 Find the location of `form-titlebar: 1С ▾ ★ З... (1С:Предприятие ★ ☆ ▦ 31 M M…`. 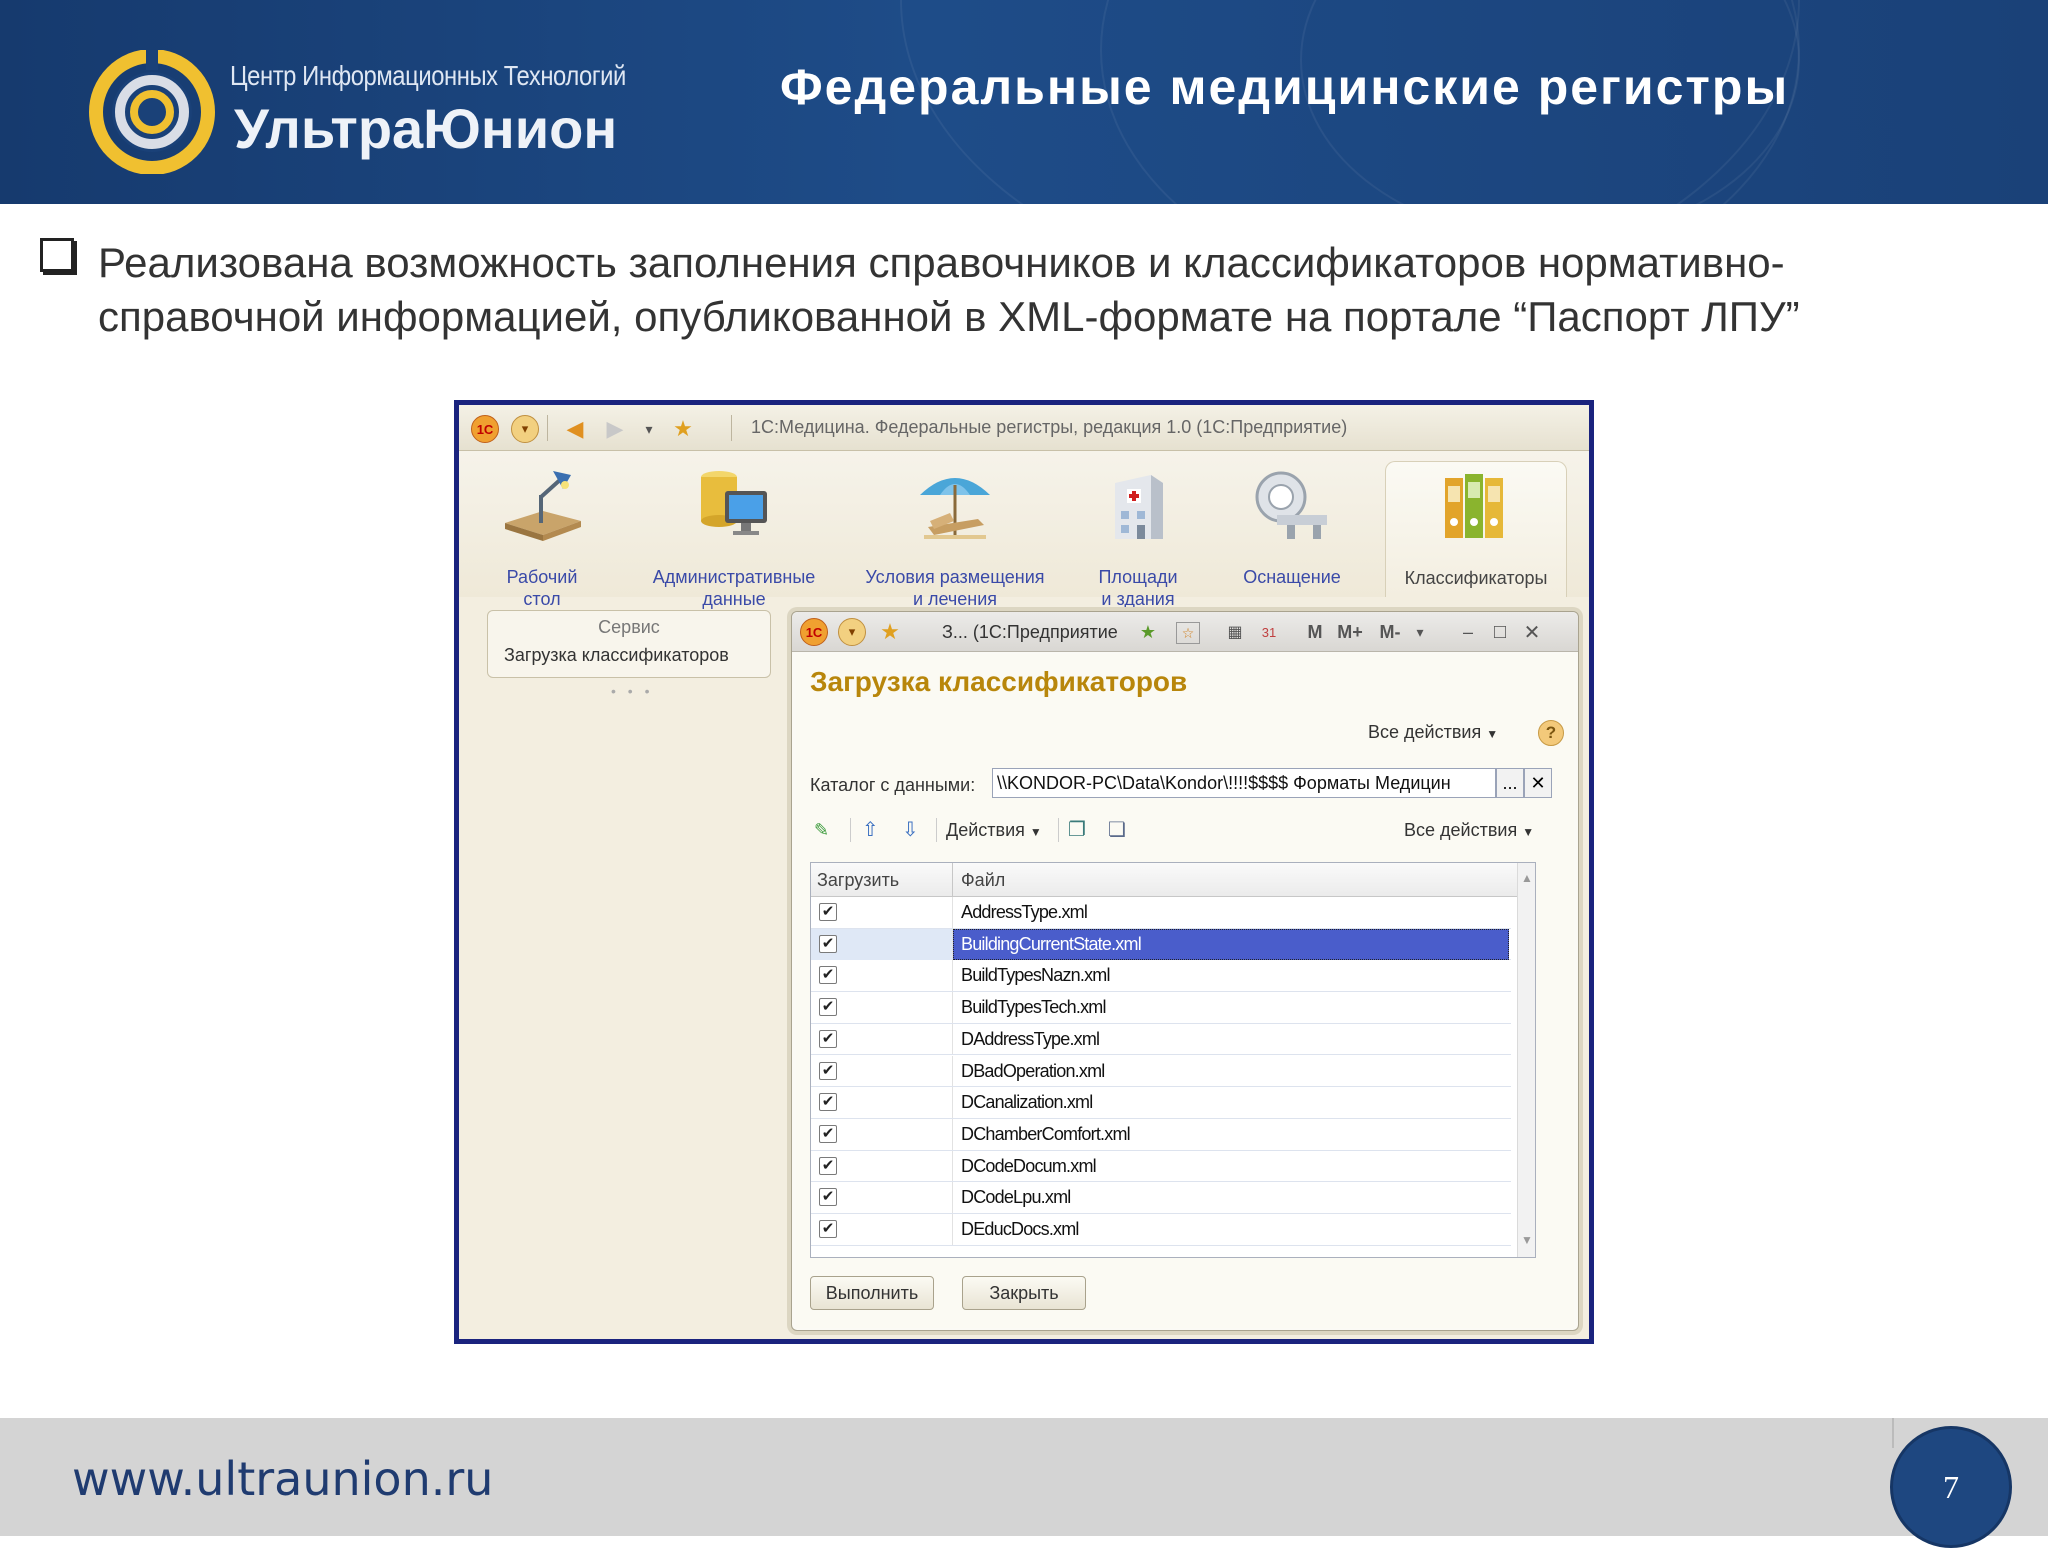

form-titlebar: 1С ▾ ★ З... (1С:Предприятие ★ ☆ ▦ 31 M M… is located at coordinates (1185, 632).